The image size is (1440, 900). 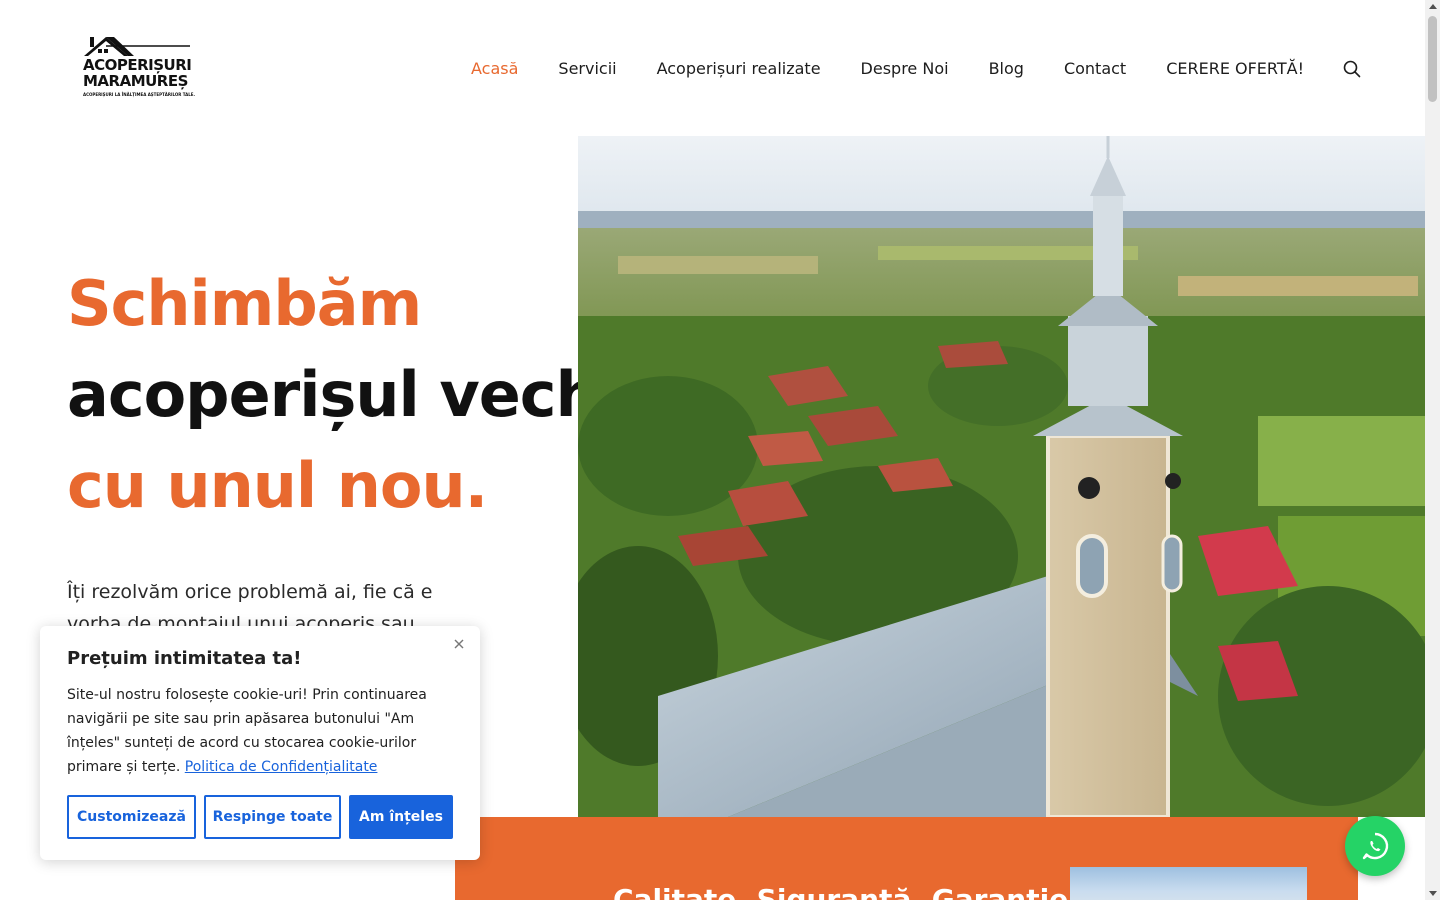 What do you see at coordinates (135, 81) in the screenshot?
I see `logo-line2: MARAMUREȘ` at bounding box center [135, 81].